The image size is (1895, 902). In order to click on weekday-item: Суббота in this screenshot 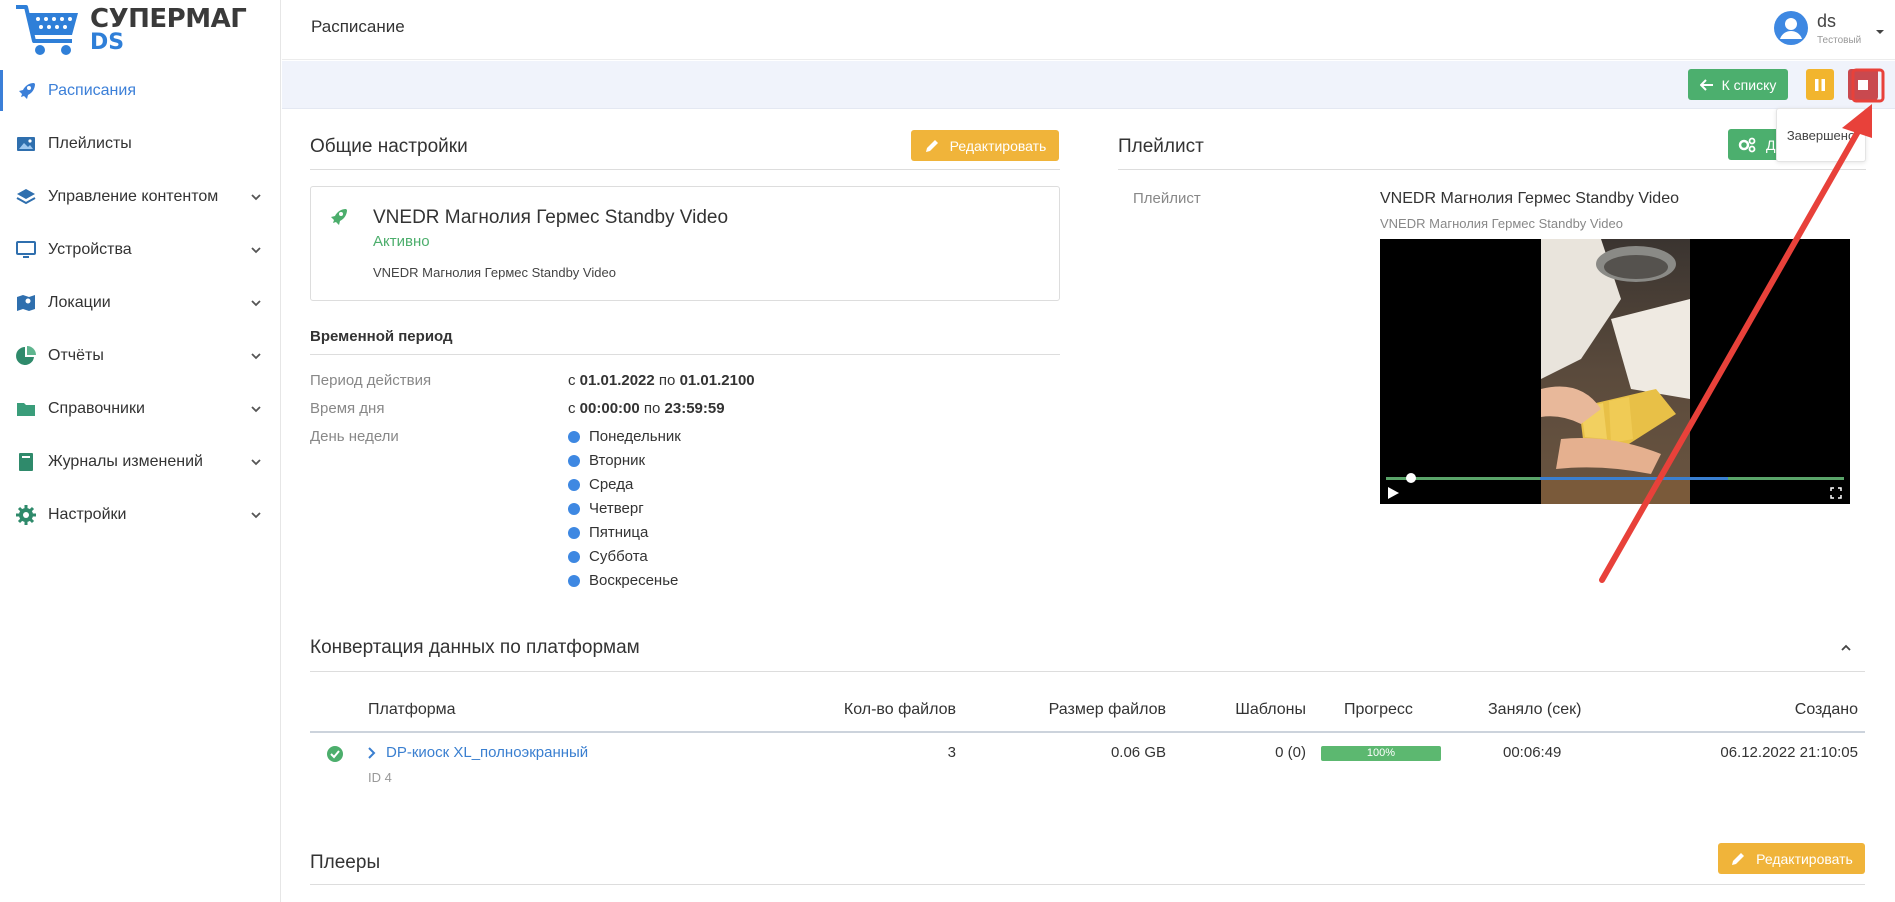, I will do `click(608, 556)`.